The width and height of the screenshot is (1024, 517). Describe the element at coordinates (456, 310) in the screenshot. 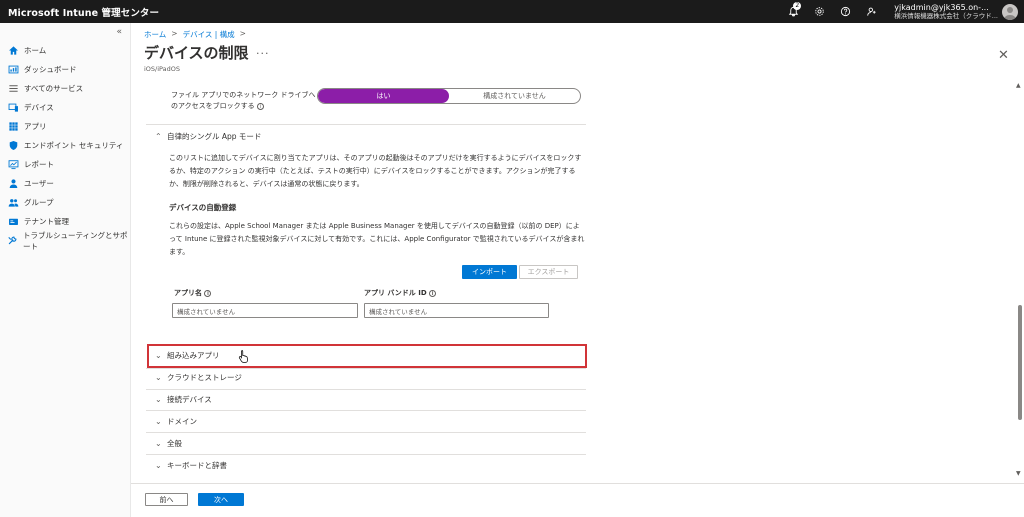

I see `bundle-id-input: 構成されていません` at that location.